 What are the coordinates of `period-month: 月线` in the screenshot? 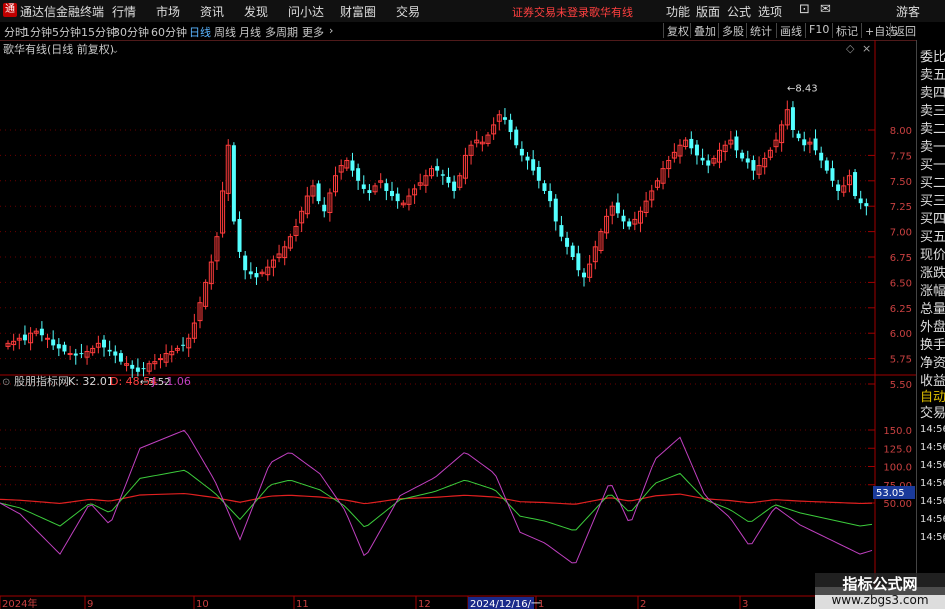 It's located at (250, 32).